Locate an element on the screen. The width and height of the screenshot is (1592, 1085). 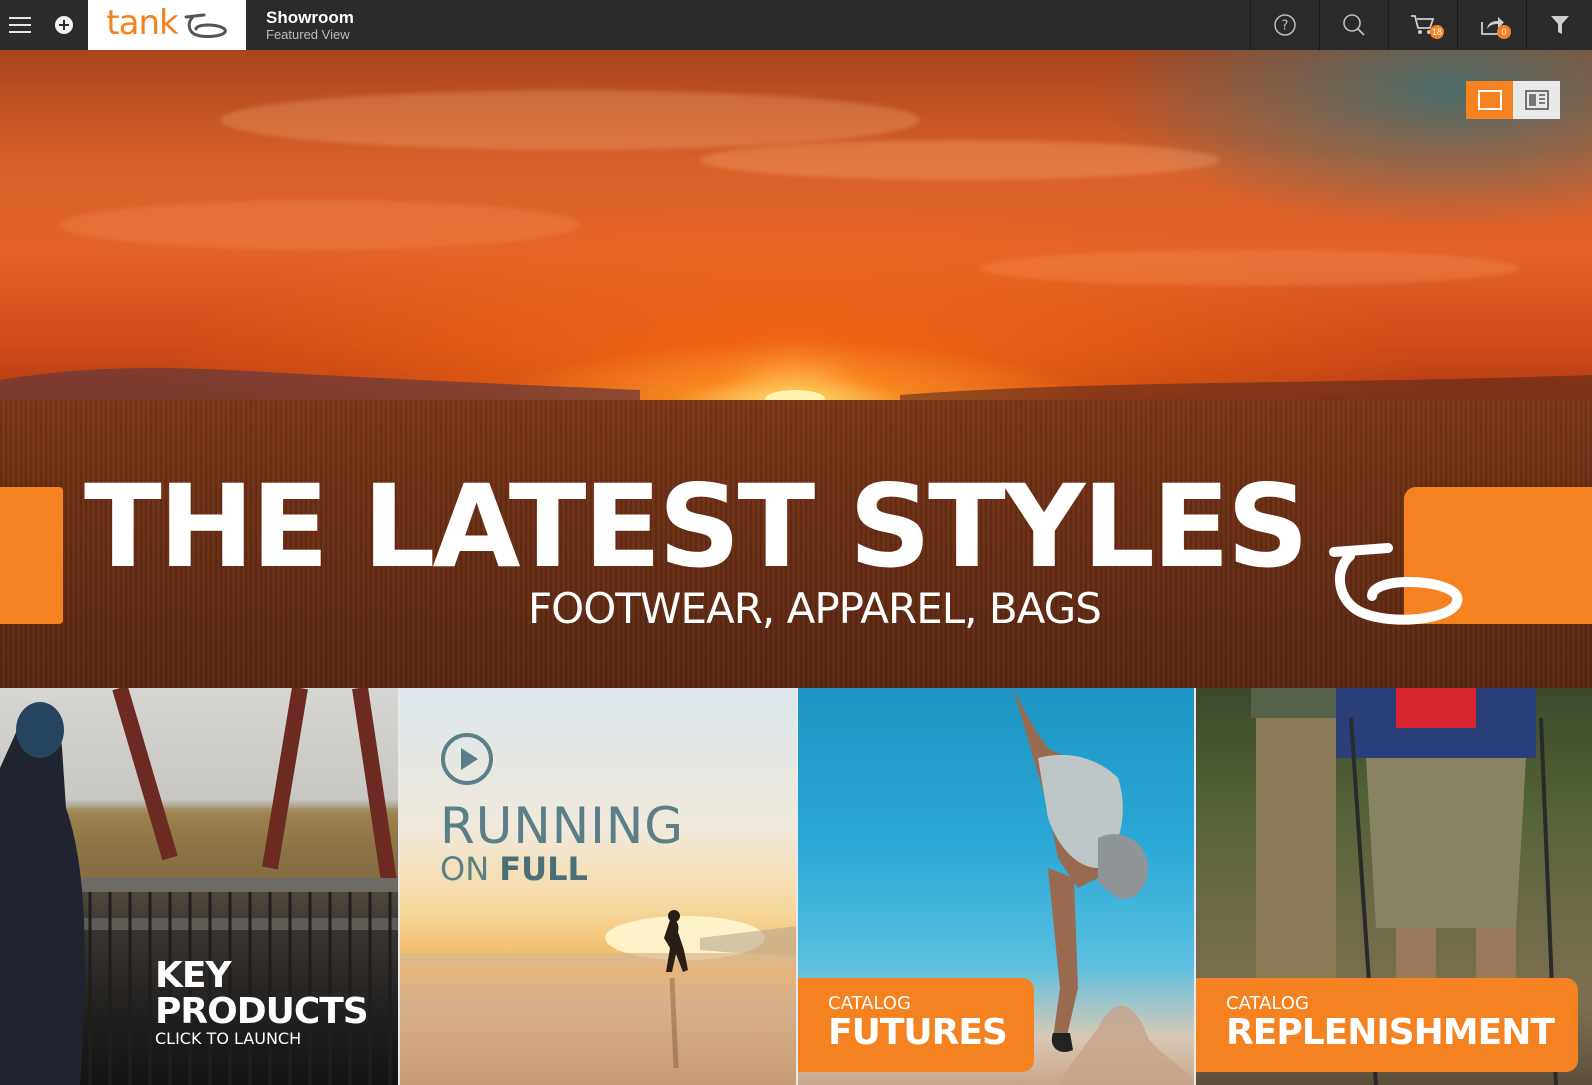
key-products-cta: CLICK TO LAUNCH is located at coordinates (228, 1038).